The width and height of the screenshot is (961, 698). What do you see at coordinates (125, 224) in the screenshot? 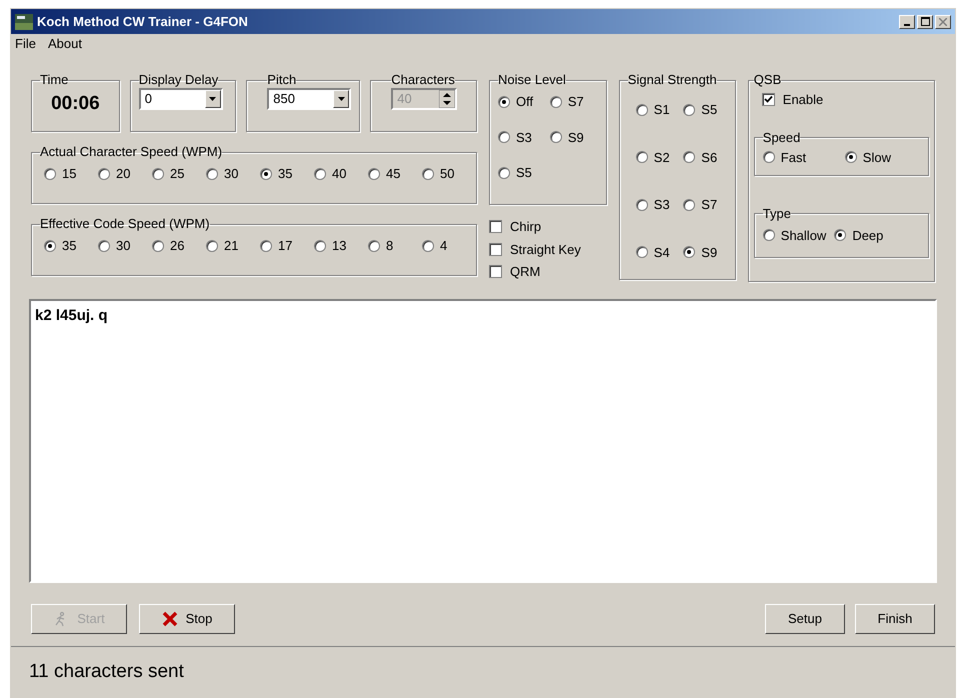
I see `group-label: Effective Code Speed (WPM)` at bounding box center [125, 224].